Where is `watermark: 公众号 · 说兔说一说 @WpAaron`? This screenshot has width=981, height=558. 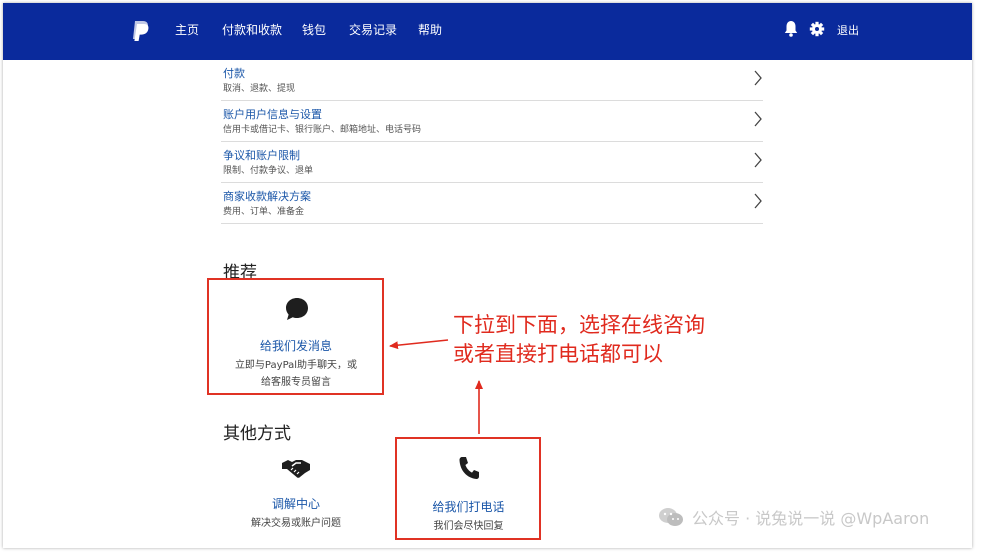
watermark: 公众号 · 说兔说一说 @WpAaron is located at coordinates (793, 517).